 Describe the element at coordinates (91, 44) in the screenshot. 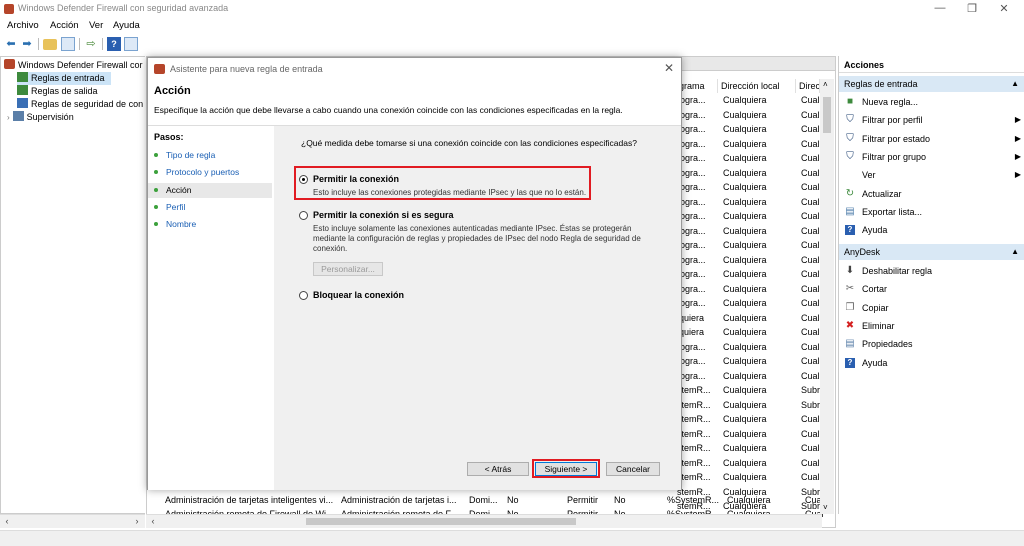

I see `export-icon: ⇨` at that location.